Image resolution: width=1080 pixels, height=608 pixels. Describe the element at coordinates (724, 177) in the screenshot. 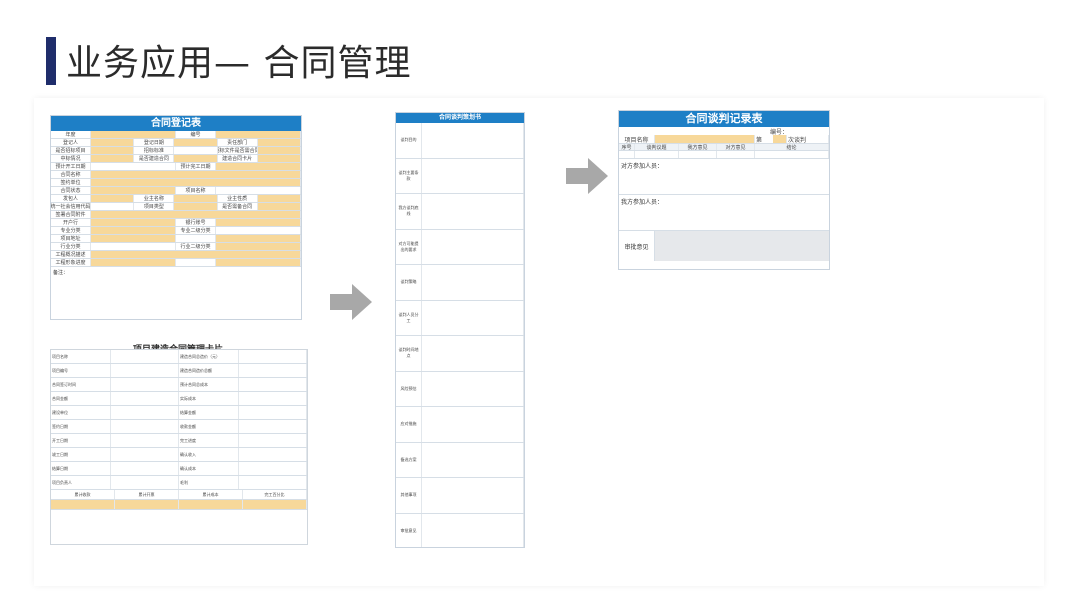

I see `record-other-party-block: 对方参加人员：` at that location.